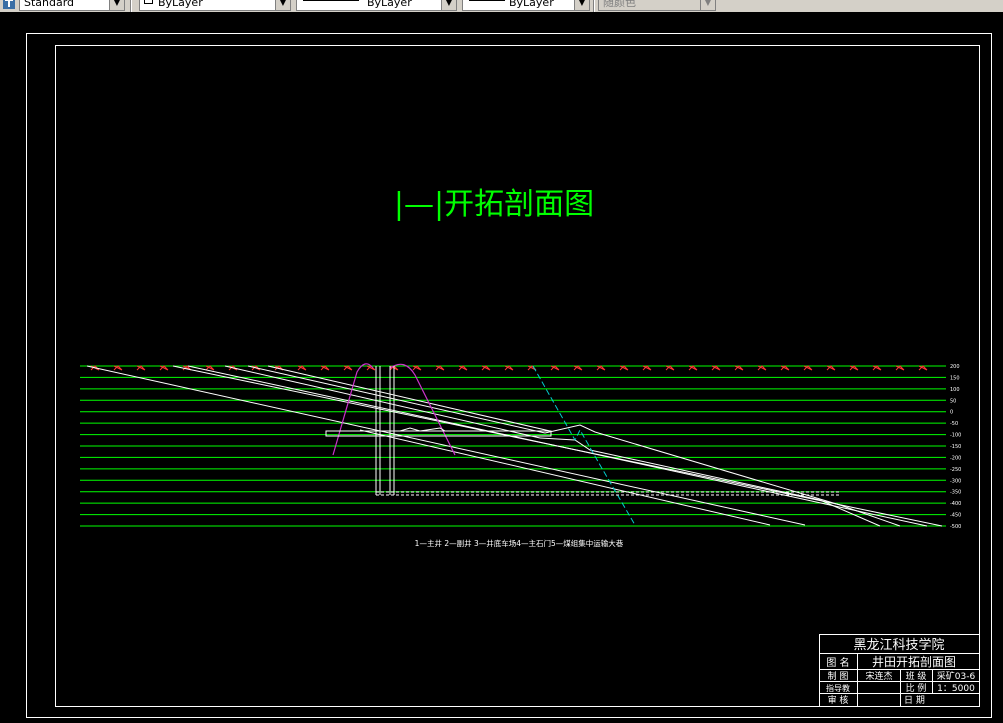 Image resolution: width=1003 pixels, height=723 pixels. What do you see at coordinates (898, 645) in the screenshot?
I see `institution-name: 黑龙江科技学院` at bounding box center [898, 645].